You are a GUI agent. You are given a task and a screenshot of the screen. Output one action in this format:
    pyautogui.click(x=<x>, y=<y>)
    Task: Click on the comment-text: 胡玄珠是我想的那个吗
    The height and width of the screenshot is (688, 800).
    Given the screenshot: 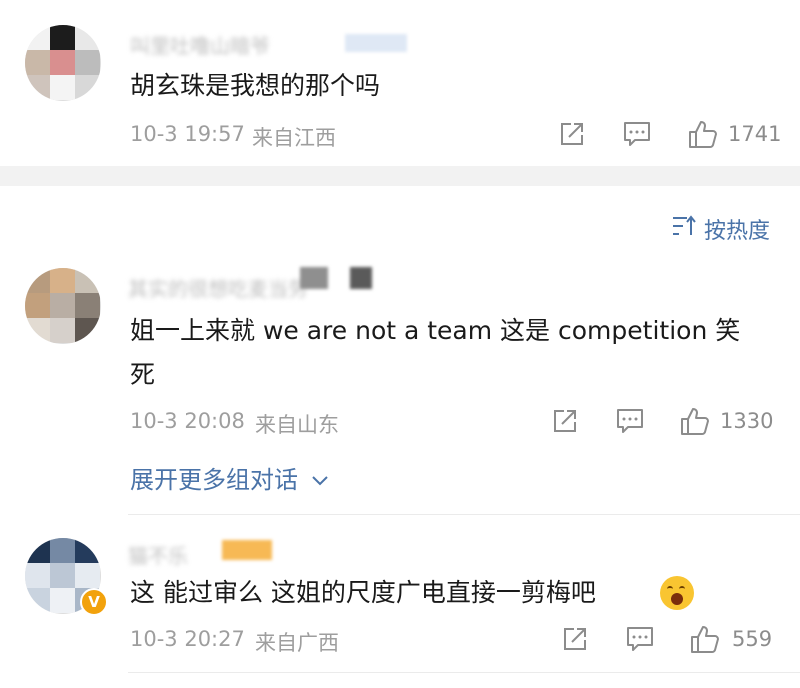 What is the action you would take?
    pyautogui.click(x=255, y=85)
    